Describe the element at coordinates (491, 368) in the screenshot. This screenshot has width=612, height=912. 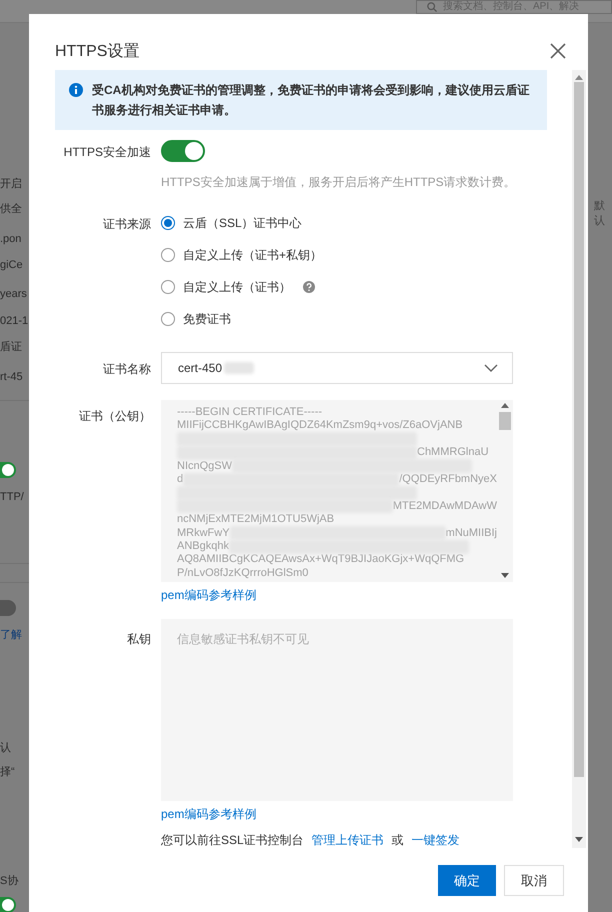
I see `chevron-down-icon` at that location.